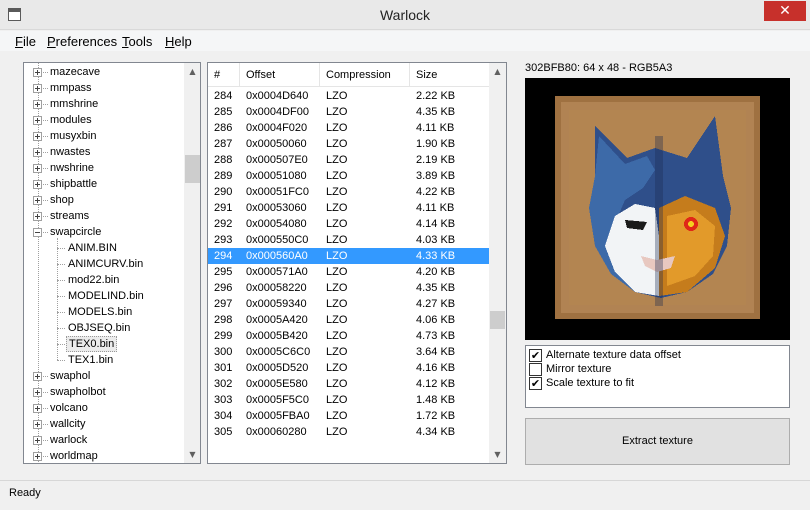 The width and height of the screenshot is (810, 510). Describe the element at coordinates (348, 208) in the screenshot. I see `list-row: 291 0x00053060 LZO 4.11 KB` at that location.